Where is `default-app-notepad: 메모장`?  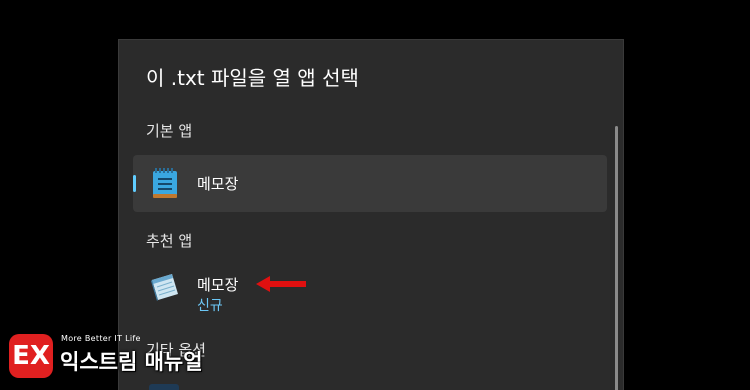 default-app-notepad: 메모장 is located at coordinates (370, 183).